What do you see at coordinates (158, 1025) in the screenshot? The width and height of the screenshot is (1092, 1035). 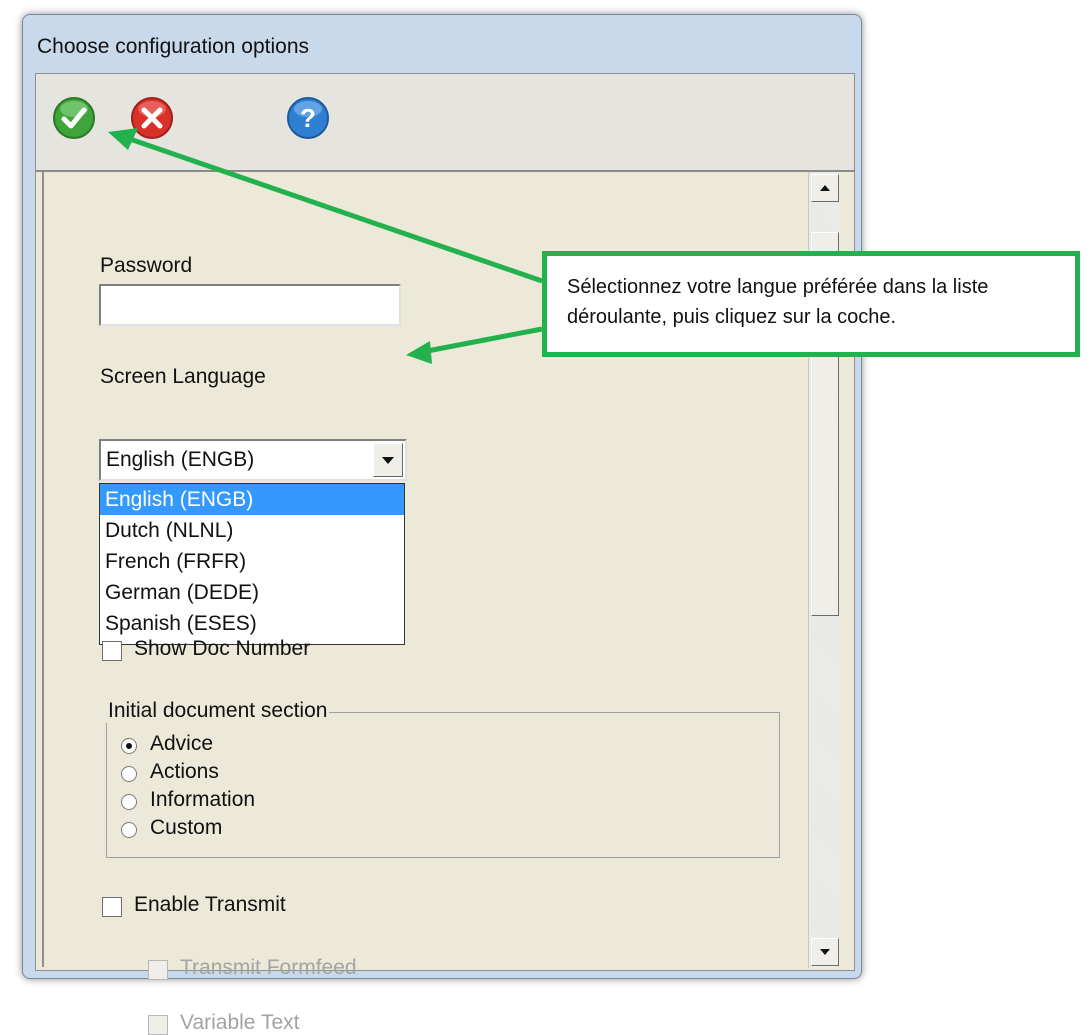 I see `variable-text-checkbox` at bounding box center [158, 1025].